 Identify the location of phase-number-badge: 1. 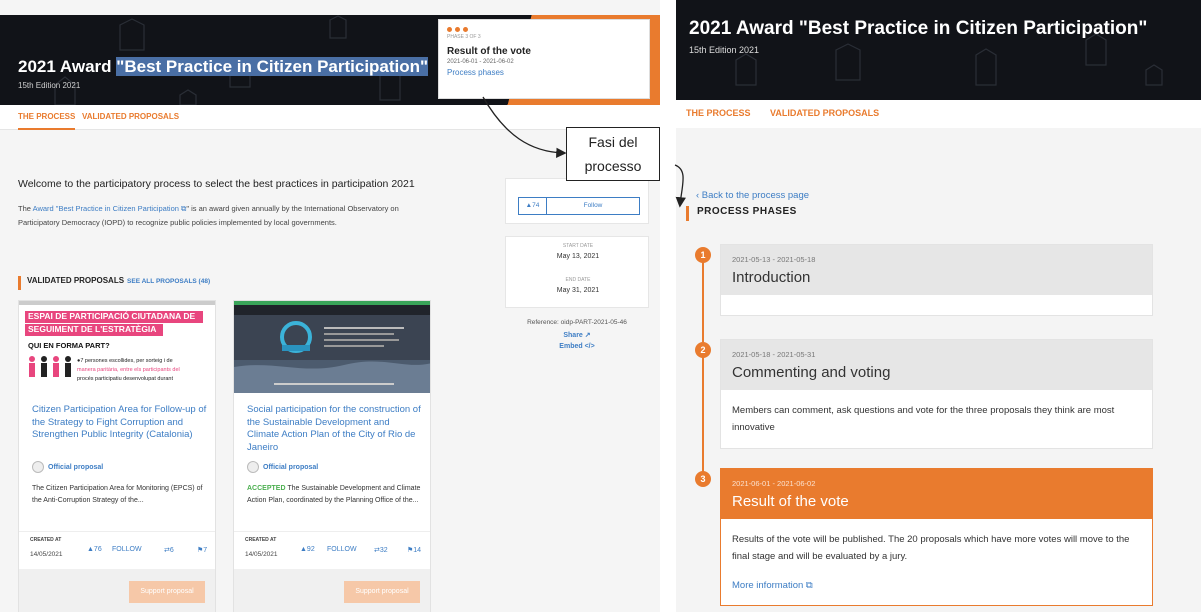
(703, 255).